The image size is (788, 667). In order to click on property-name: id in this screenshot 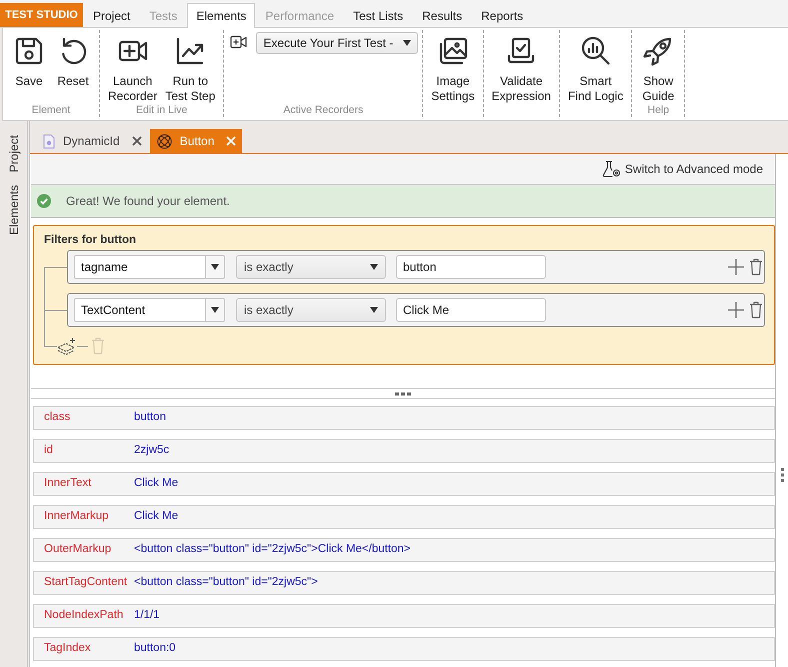, I will do `click(49, 450)`.